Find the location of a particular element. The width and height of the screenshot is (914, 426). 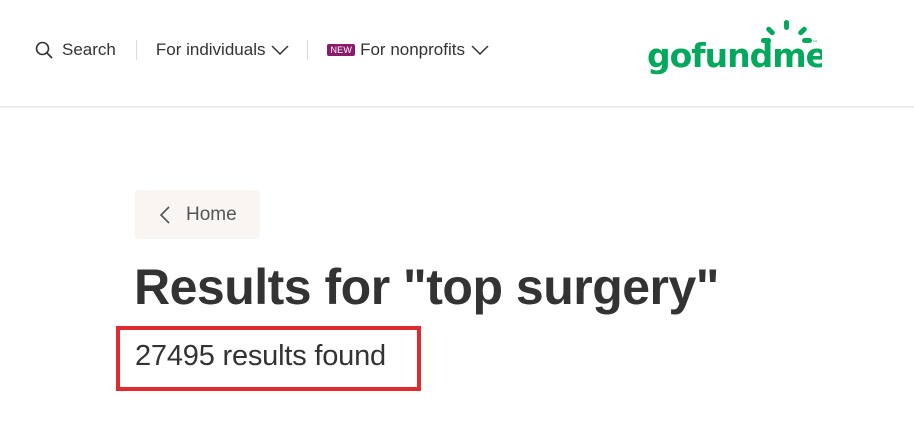

gofundme-logo: gofundme ™ is located at coordinates (737, 47).